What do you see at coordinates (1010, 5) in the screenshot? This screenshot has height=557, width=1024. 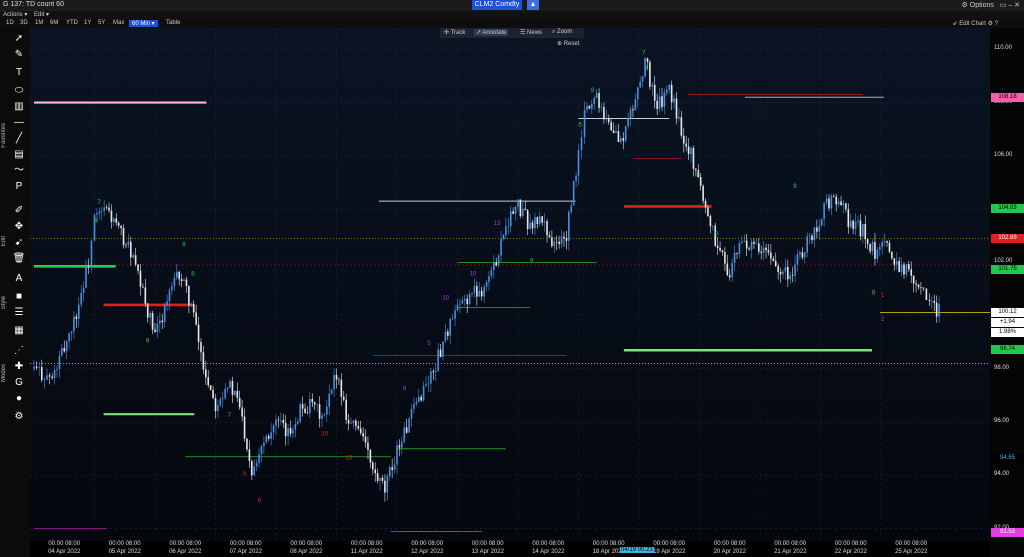 I see `window-buttons: ▭ – ✕` at bounding box center [1010, 5].